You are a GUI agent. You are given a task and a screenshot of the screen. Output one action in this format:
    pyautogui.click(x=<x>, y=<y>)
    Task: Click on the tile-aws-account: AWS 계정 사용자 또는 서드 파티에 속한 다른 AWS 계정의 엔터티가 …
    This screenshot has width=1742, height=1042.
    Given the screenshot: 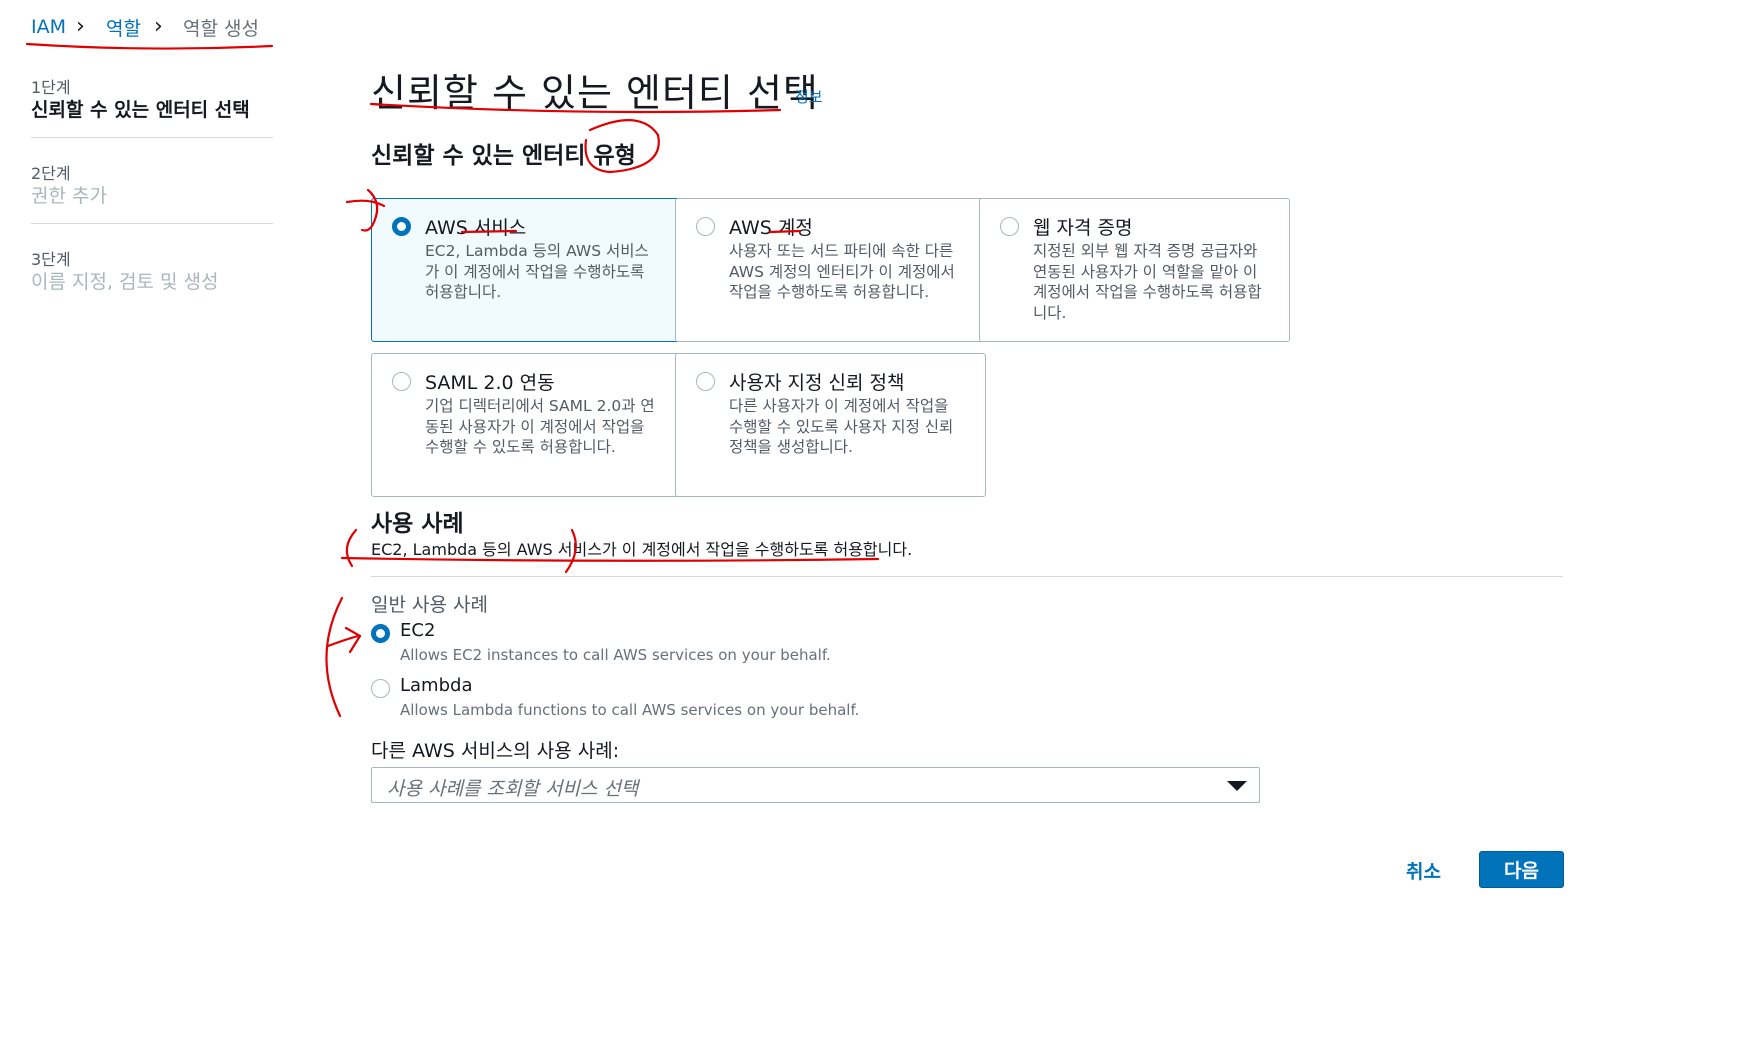 What is the action you would take?
    pyautogui.click(x=830, y=270)
    